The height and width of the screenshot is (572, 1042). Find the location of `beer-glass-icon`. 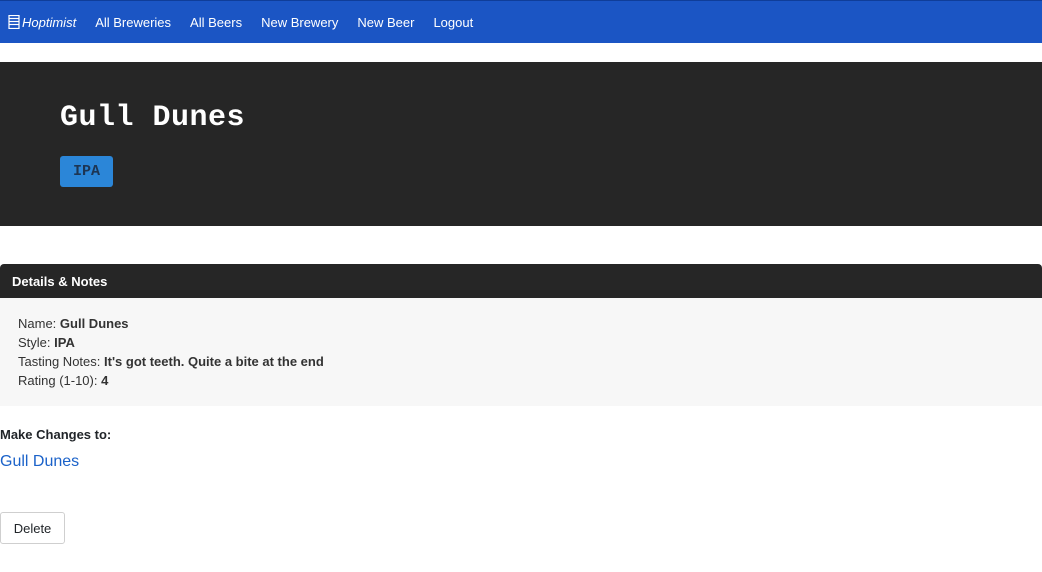

beer-glass-icon is located at coordinates (14, 22).